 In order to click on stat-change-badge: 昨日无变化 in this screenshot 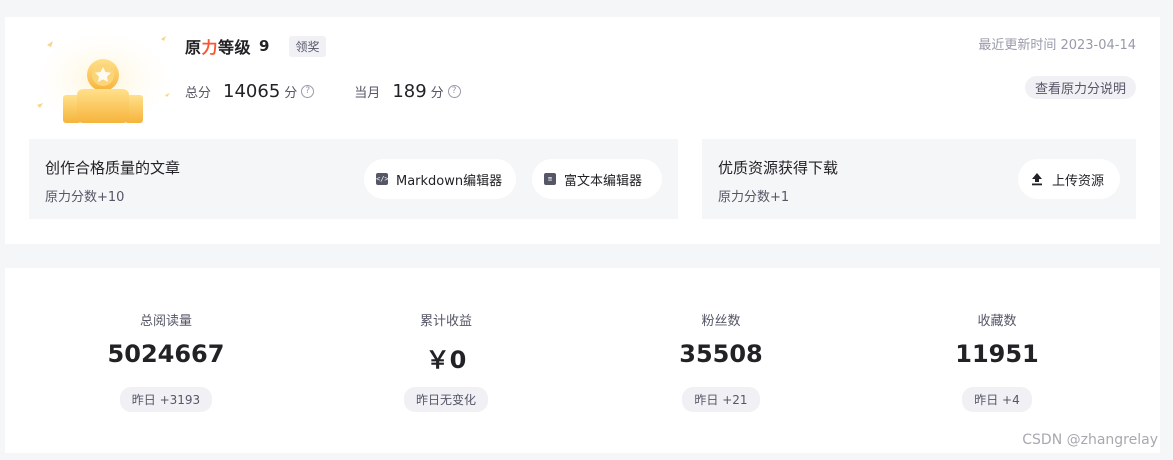, I will do `click(445, 399)`.